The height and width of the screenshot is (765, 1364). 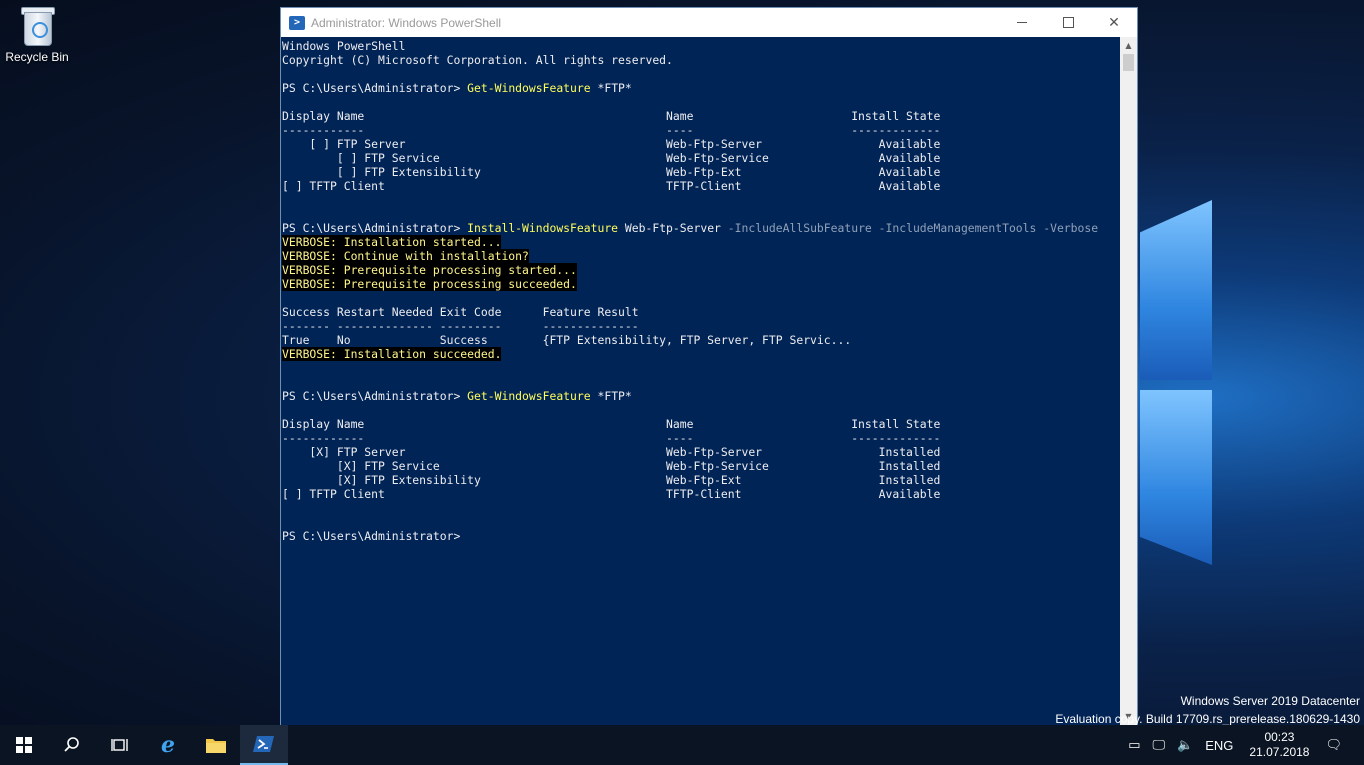 What do you see at coordinates (297, 22) in the screenshot?
I see `powershell-icon: >` at bounding box center [297, 22].